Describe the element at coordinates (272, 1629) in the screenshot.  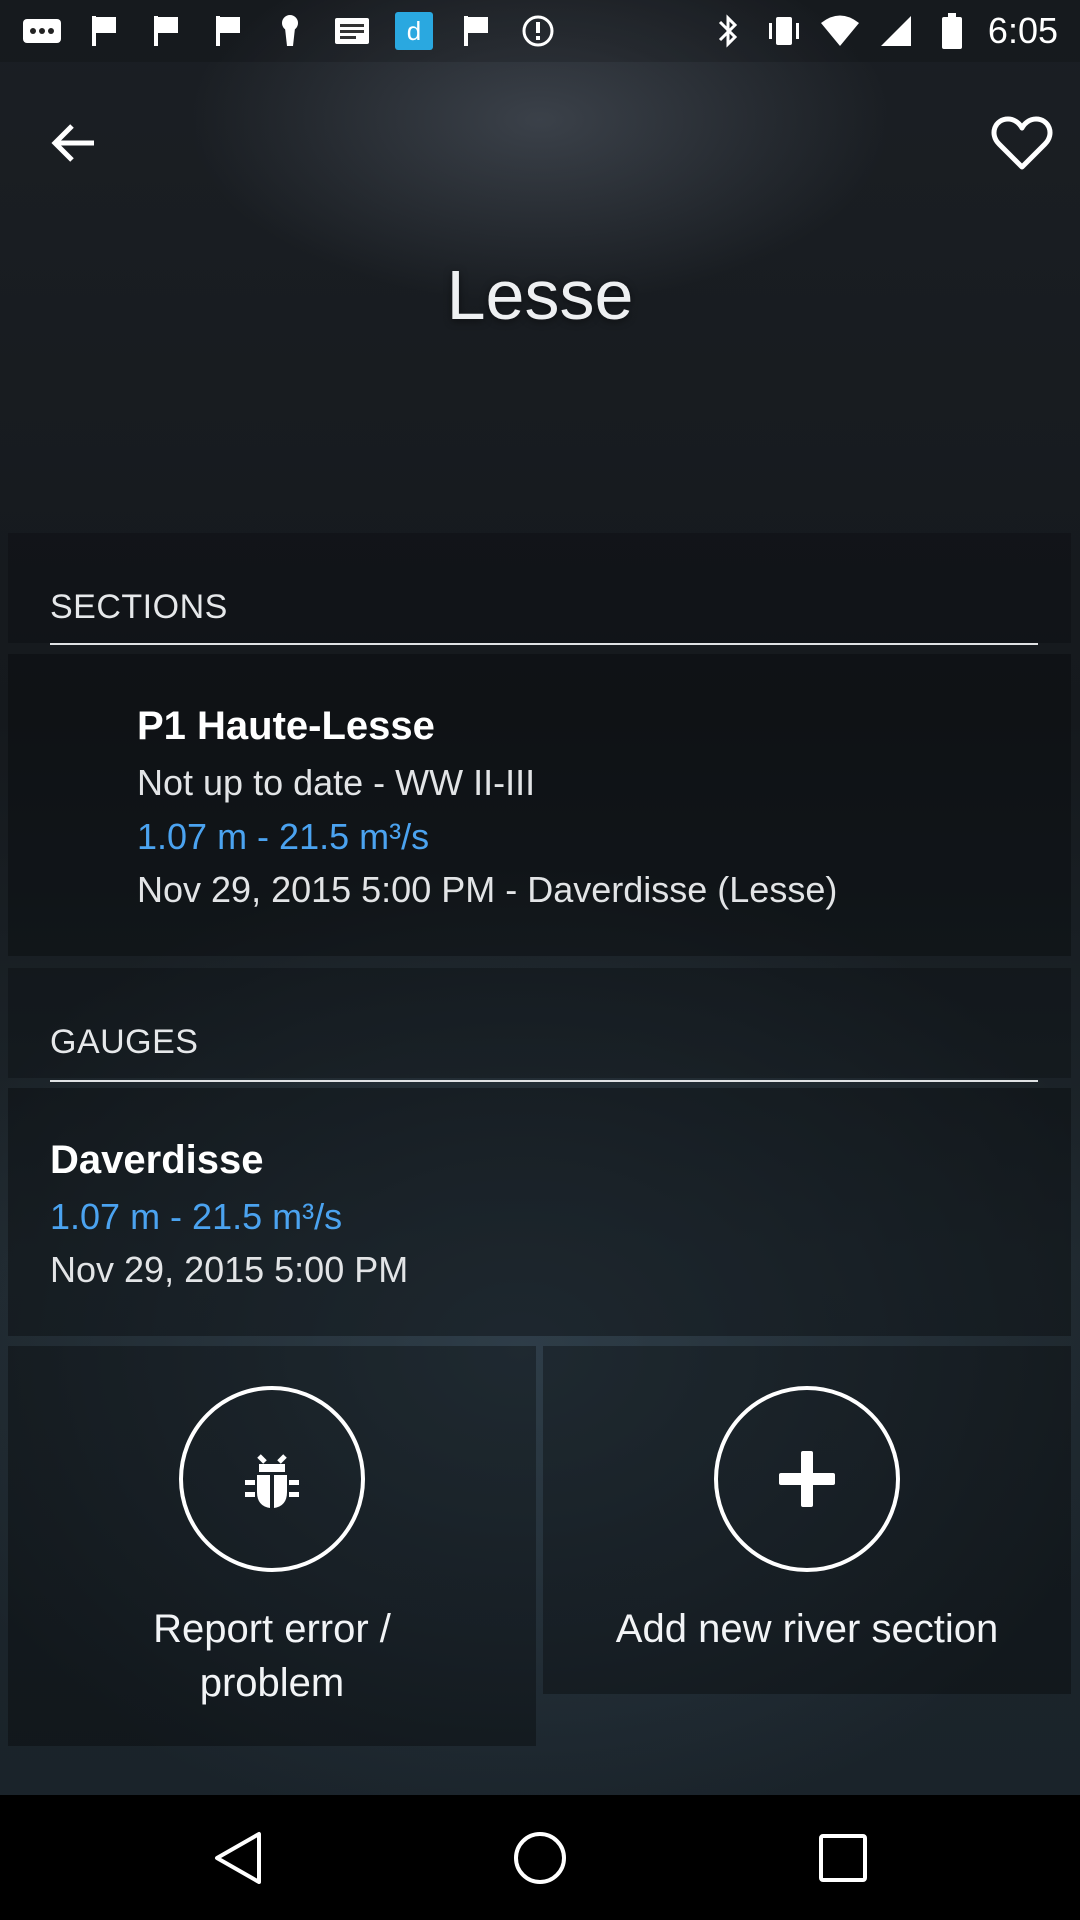
I see `report-error-label-line1: Report error /` at that location.